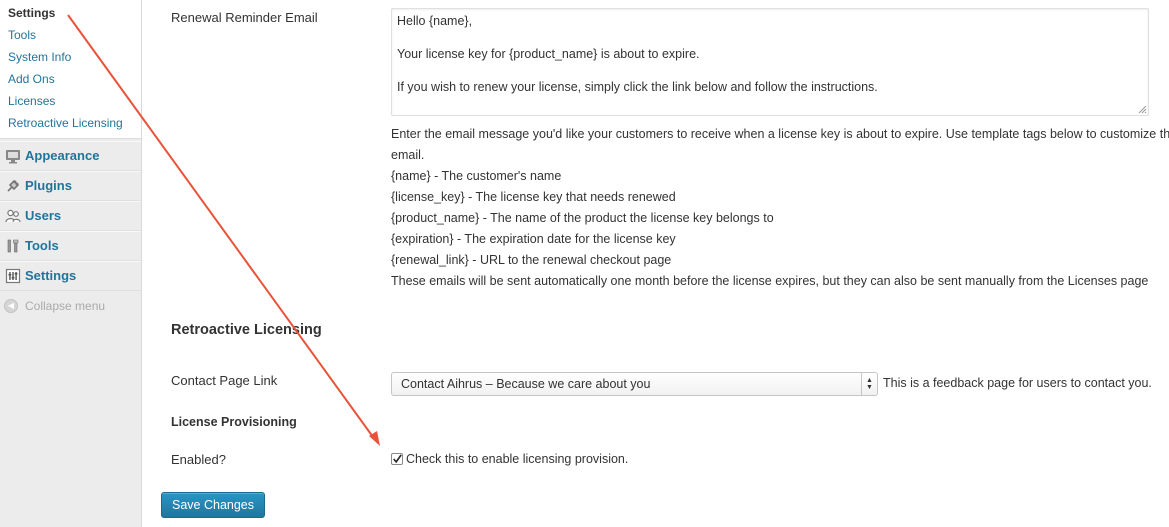 The image size is (1169, 527). I want to click on menu-item-appearance: Appearance, so click(70, 156).